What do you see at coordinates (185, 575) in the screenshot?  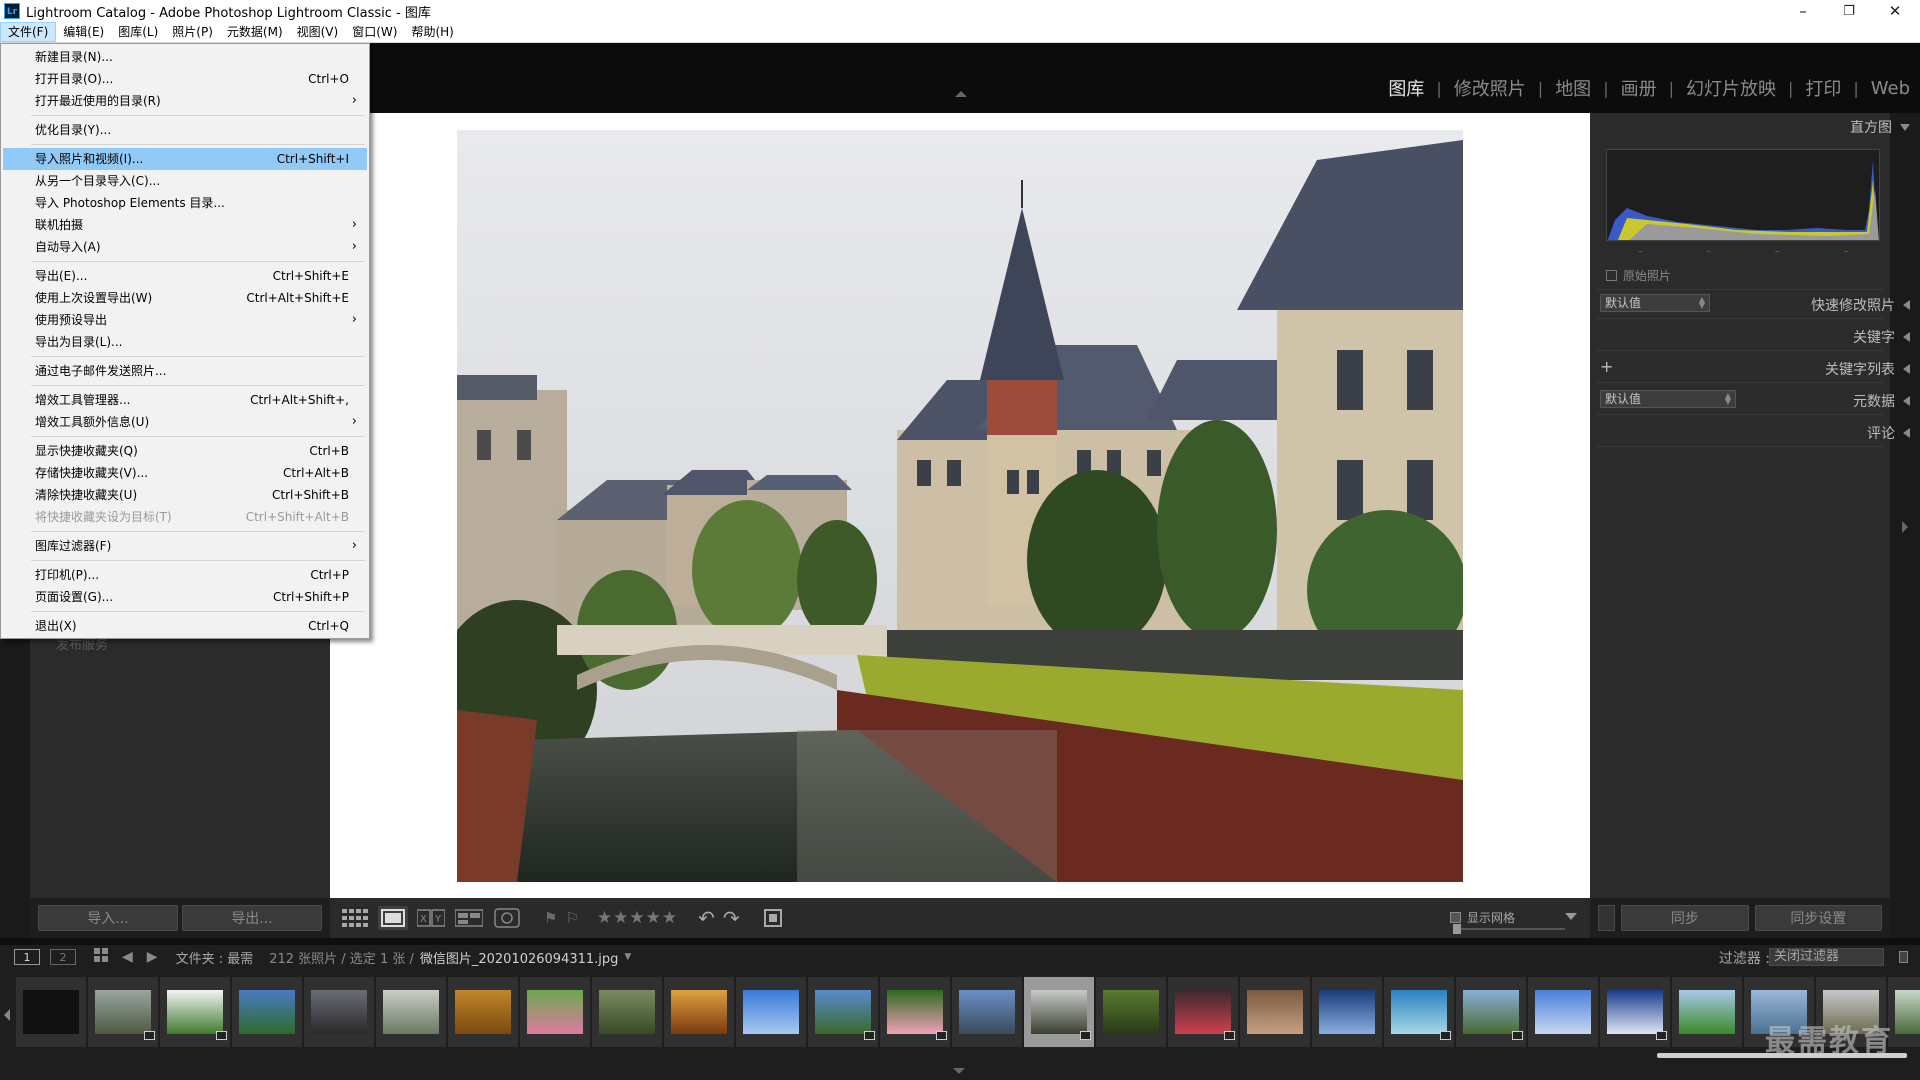 I see `file-menu-item: 打印机(P)... Ctrl+P` at bounding box center [185, 575].